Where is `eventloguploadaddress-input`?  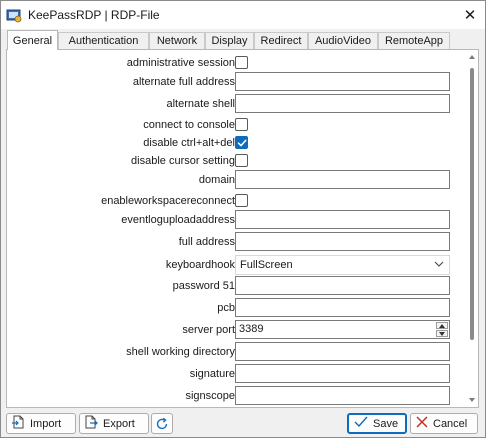 eventloguploadaddress-input is located at coordinates (342, 219).